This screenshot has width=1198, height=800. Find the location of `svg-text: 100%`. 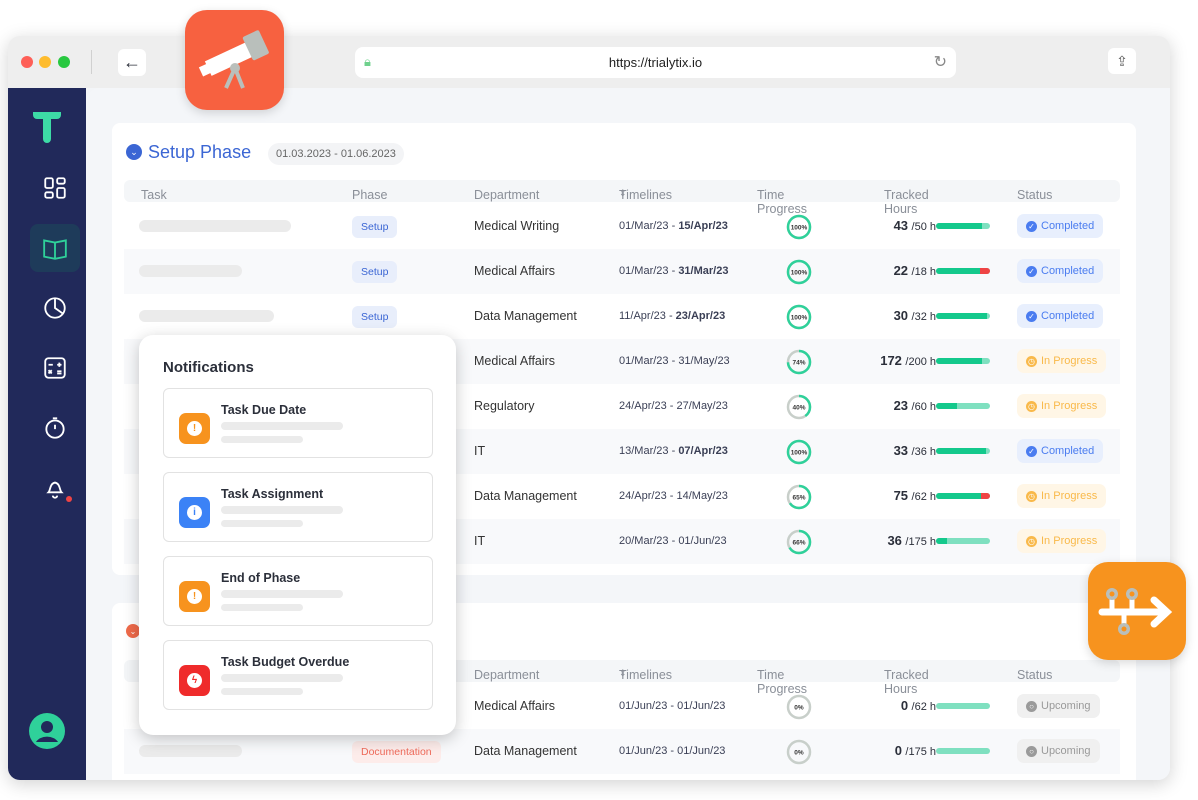

svg-text: 100% is located at coordinates (799, 228).